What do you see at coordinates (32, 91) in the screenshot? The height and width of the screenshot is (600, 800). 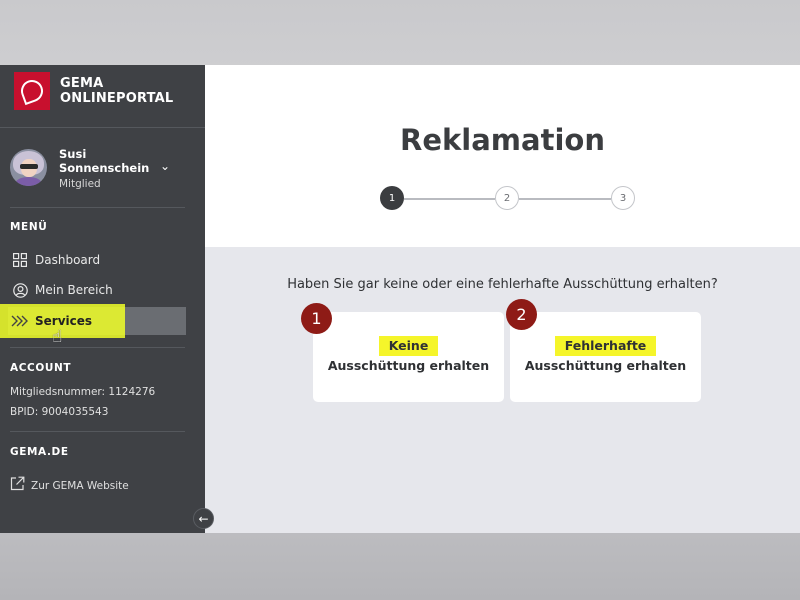 I see `gema-logo-icon` at bounding box center [32, 91].